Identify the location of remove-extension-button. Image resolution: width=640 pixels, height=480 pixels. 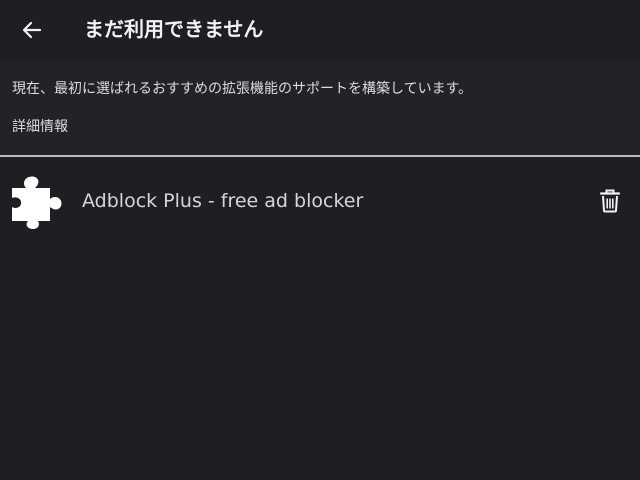
(610, 201).